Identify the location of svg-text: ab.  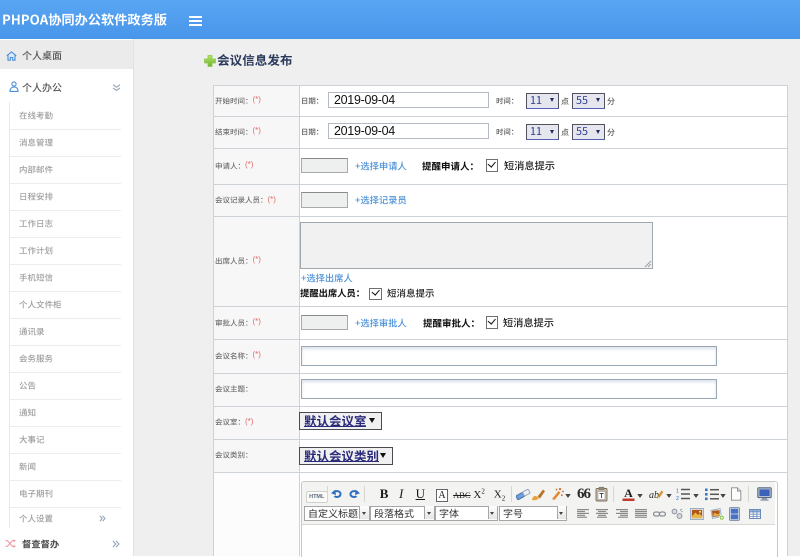
(654, 495).